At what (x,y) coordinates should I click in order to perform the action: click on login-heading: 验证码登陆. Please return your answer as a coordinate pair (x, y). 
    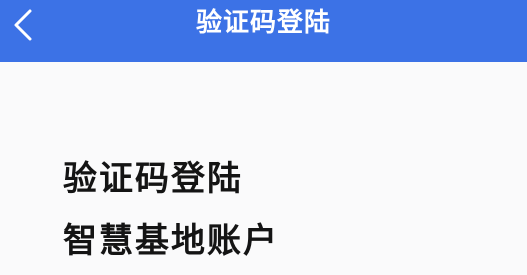
    Looking at the image, I should click on (153, 179).